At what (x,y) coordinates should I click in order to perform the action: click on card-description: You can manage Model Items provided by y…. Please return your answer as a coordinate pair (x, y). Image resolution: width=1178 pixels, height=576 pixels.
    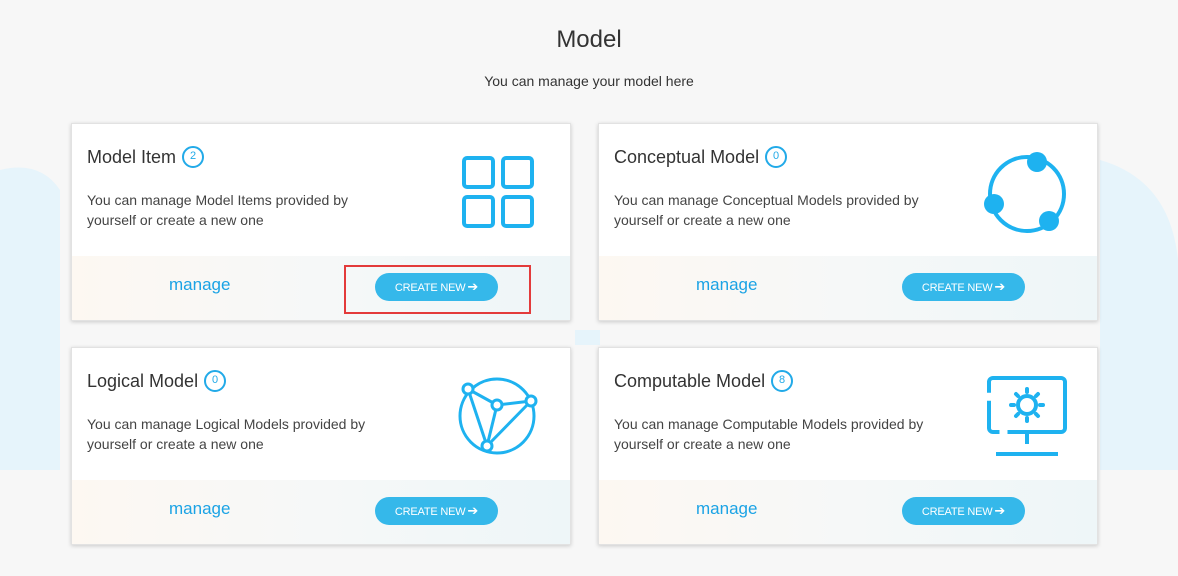
    Looking at the image, I should click on (217, 210).